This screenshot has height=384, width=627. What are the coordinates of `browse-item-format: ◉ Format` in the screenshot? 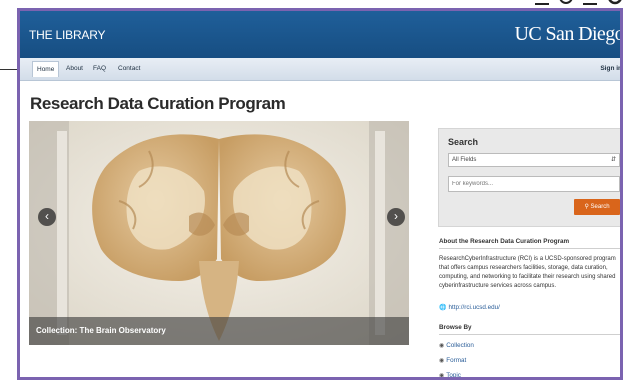 It's located at (452, 360).